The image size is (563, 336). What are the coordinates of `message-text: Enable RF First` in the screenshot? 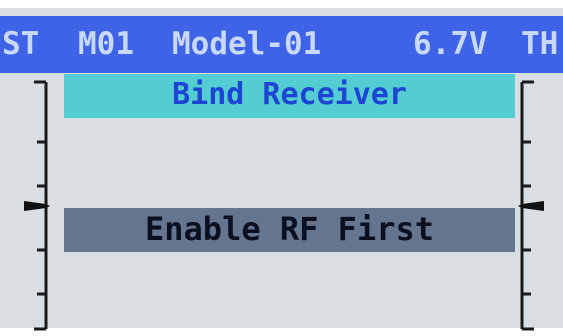 It's located at (289, 229).